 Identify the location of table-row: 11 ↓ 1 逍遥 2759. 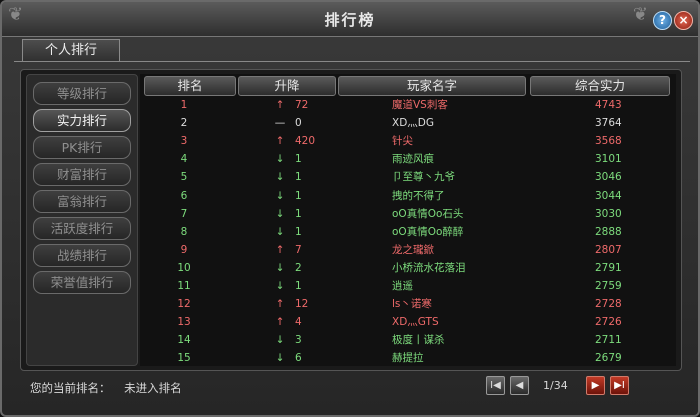
(408, 286).